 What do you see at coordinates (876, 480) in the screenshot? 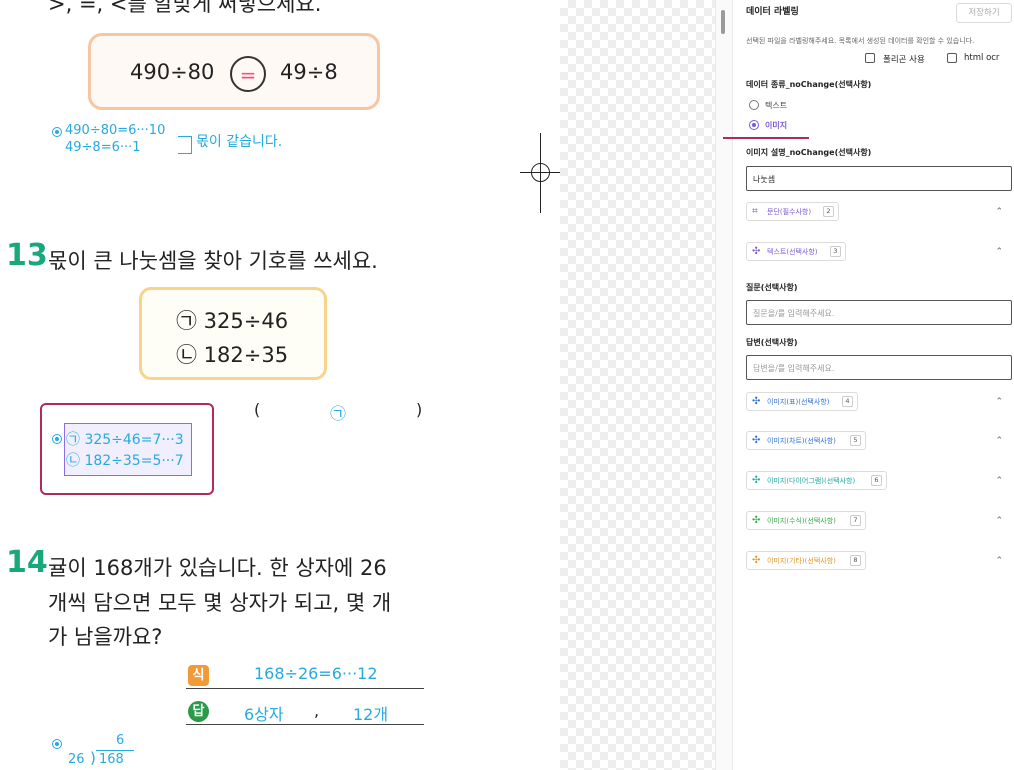
I see `section-count: 6` at bounding box center [876, 480].